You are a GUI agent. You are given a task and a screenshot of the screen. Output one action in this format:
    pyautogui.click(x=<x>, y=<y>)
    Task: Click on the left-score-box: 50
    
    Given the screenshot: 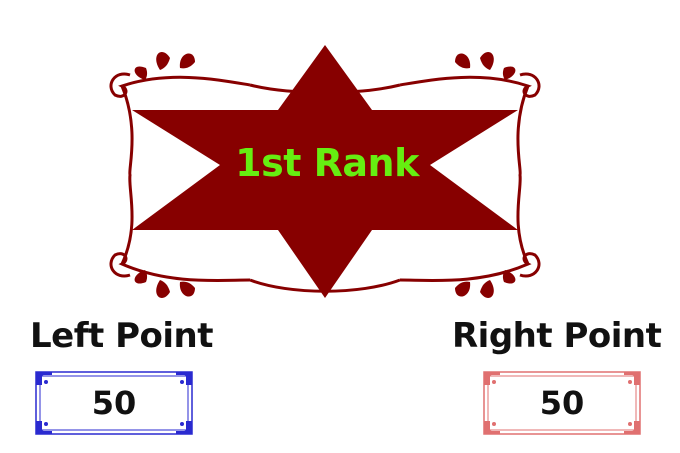 What is the action you would take?
    pyautogui.click(x=114, y=403)
    